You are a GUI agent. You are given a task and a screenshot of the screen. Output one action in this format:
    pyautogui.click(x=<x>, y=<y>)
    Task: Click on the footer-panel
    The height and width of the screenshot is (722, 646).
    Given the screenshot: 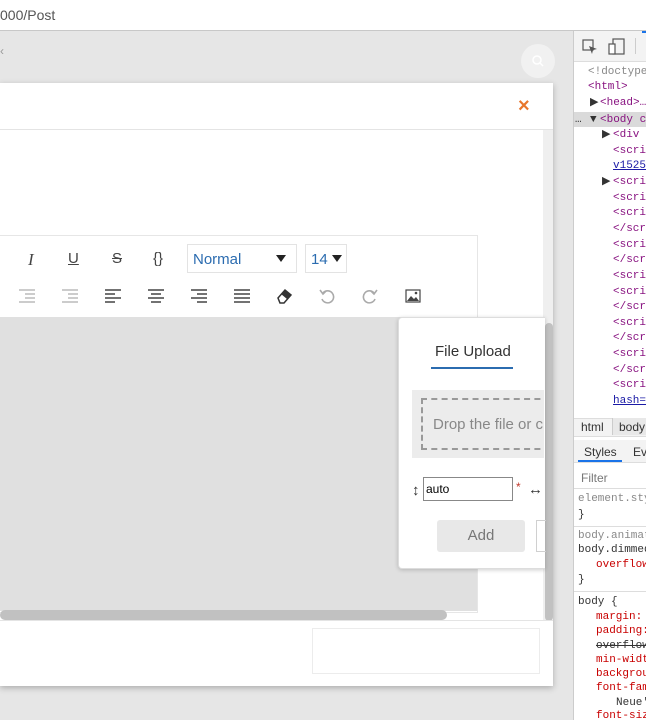 What is the action you would take?
    pyautogui.click(x=426, y=651)
    